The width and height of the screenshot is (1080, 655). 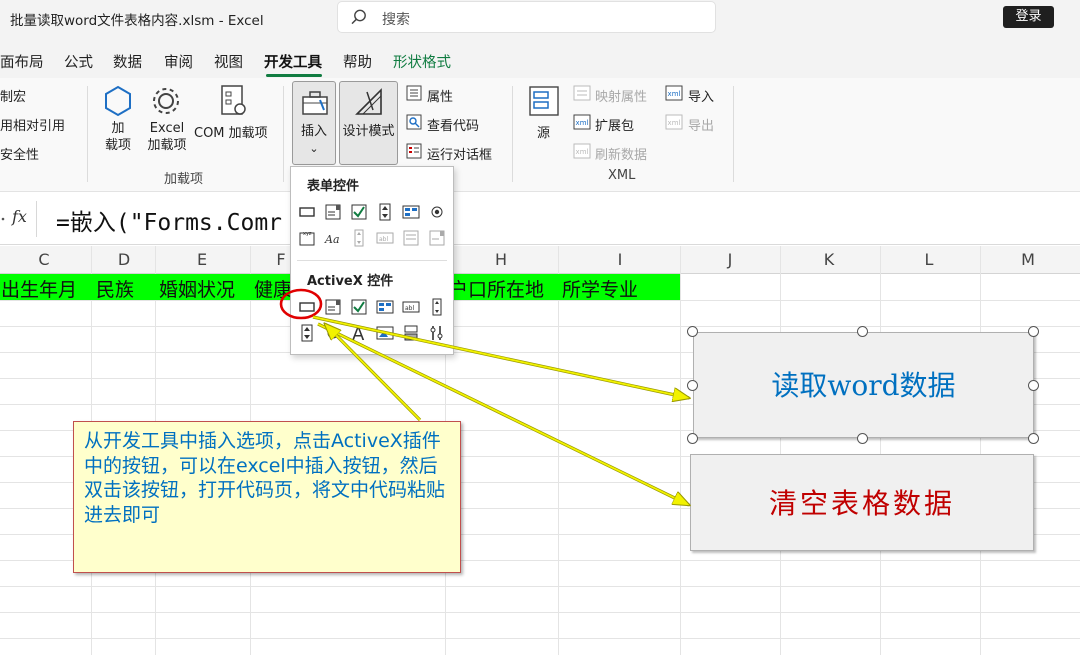 What do you see at coordinates (115, 288) in the screenshot?
I see `header-cell: 民族` at bounding box center [115, 288].